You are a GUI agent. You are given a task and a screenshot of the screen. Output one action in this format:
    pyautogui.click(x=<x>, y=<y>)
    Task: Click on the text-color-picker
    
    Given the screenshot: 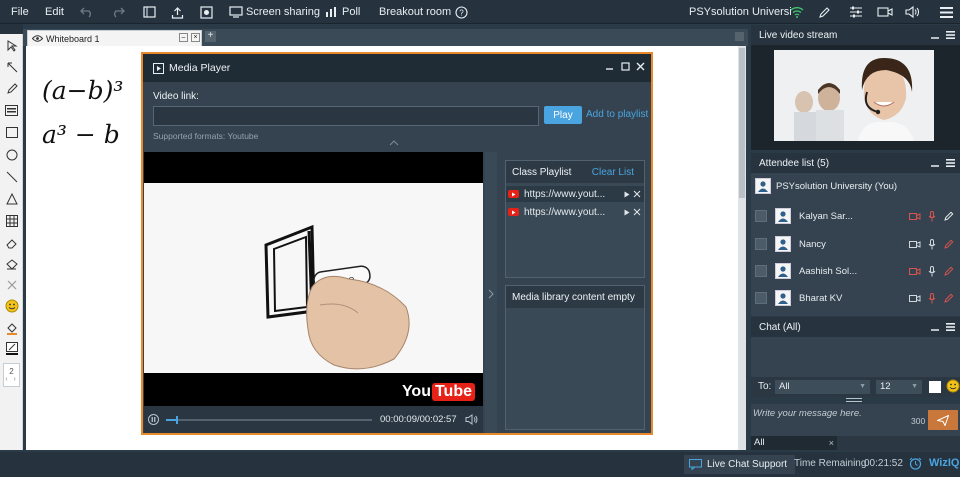 What is the action you would take?
    pyautogui.click(x=935, y=387)
    